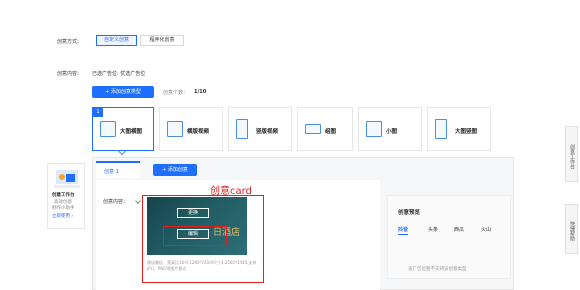 This screenshot has height=290, width=580. Describe the element at coordinates (98, 112) in the screenshot. I see `type-badge: 1` at that location.